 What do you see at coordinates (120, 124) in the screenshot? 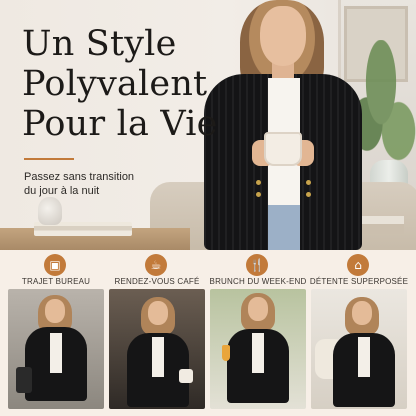
I see `headline-line-3: Pour la Vie` at bounding box center [120, 124].